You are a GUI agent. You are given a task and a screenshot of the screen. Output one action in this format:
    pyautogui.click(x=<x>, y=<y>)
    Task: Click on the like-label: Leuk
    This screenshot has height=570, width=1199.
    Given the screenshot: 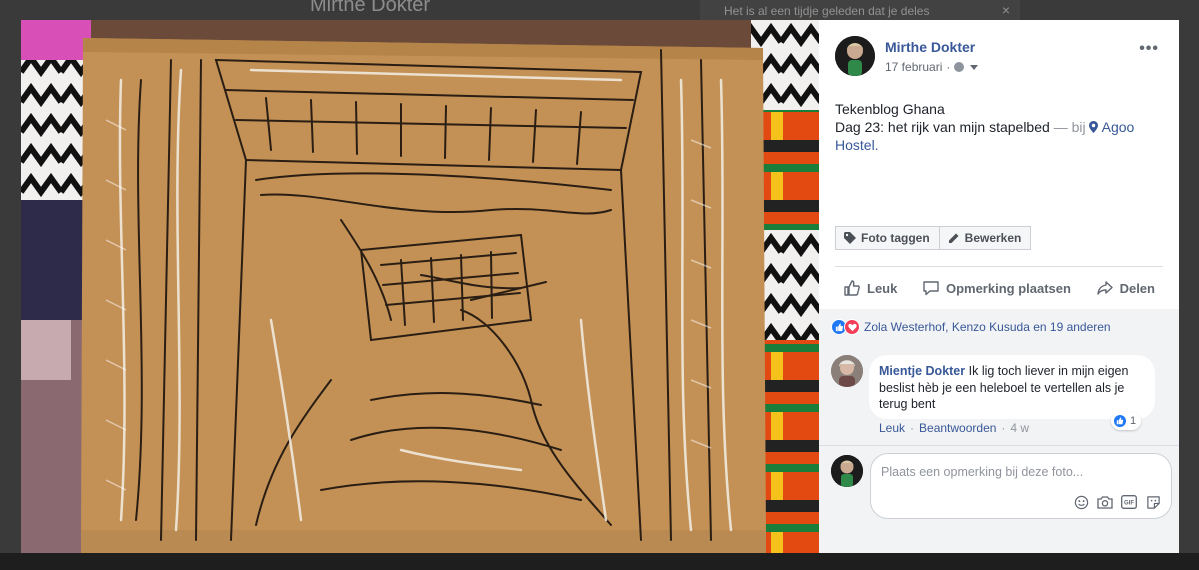 What is the action you would take?
    pyautogui.click(x=882, y=288)
    